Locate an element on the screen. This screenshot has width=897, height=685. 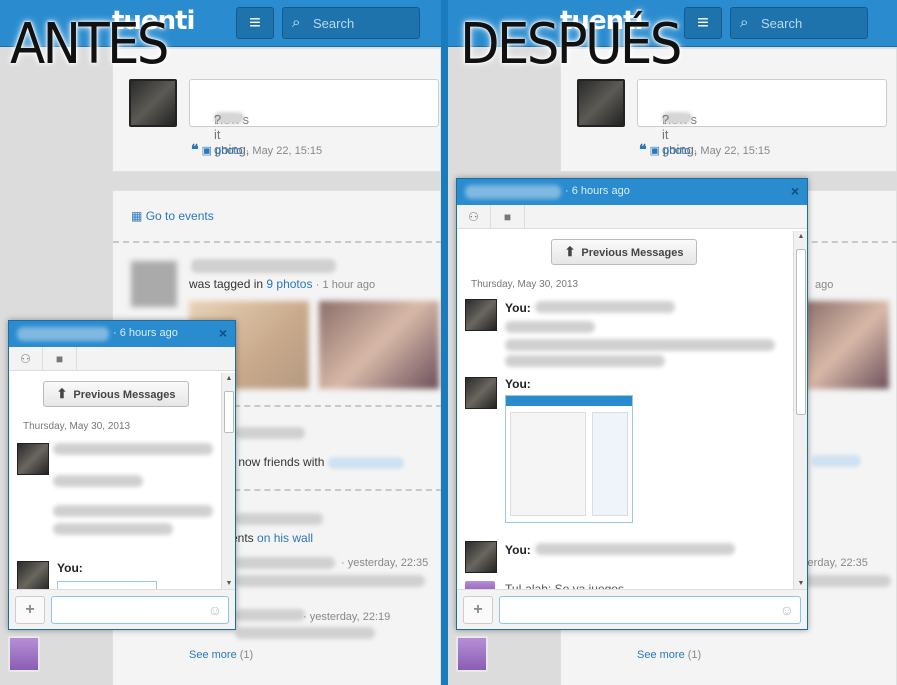
wall-time: · yesterday, 22:35 is located at coordinates (385, 563).